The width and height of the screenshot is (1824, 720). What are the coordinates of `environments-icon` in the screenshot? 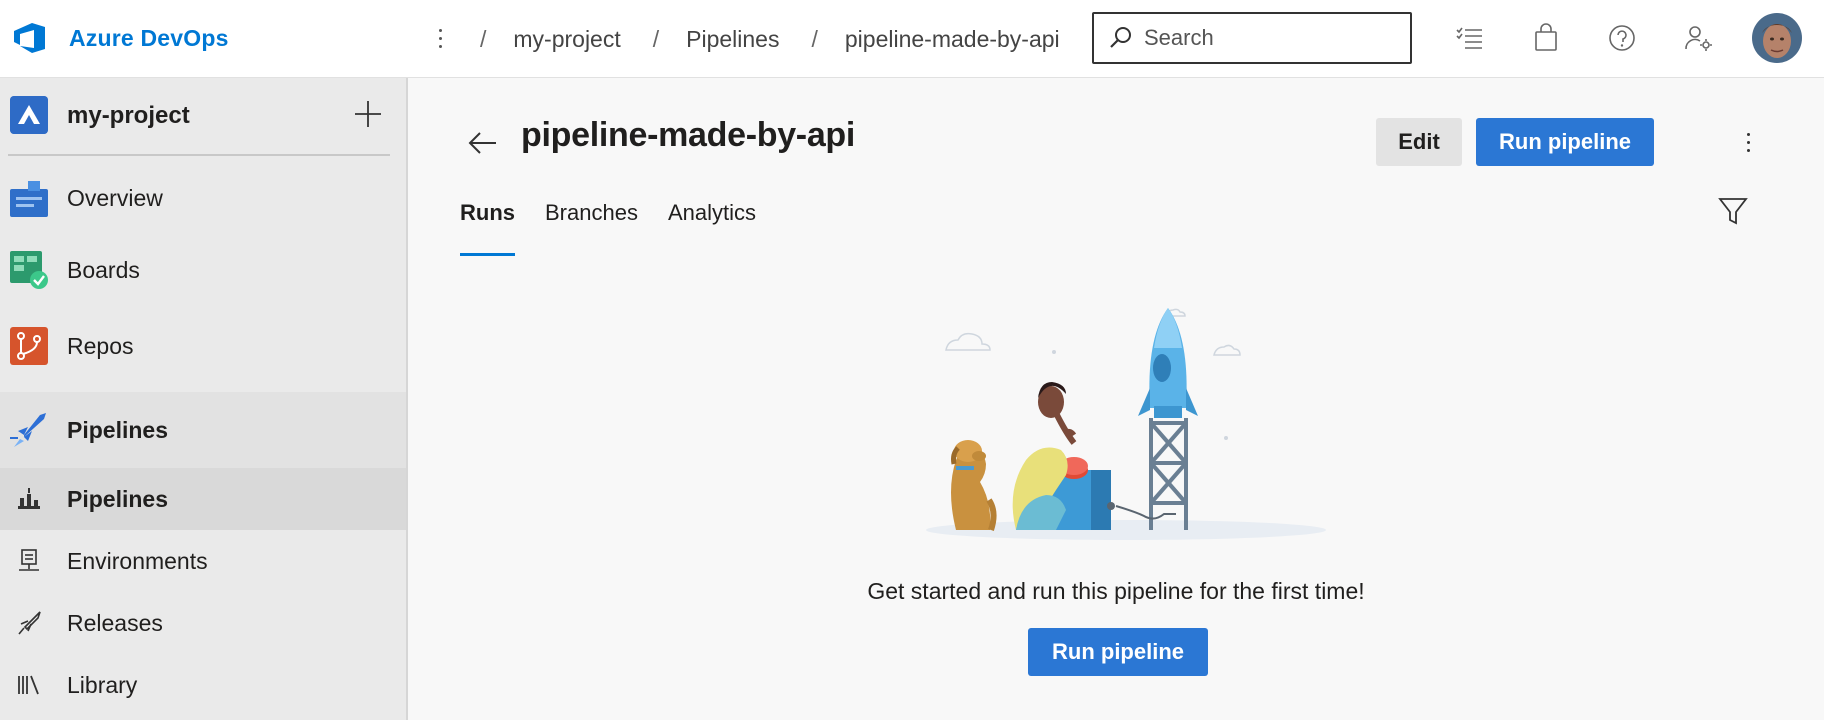 It's located at (29, 560).